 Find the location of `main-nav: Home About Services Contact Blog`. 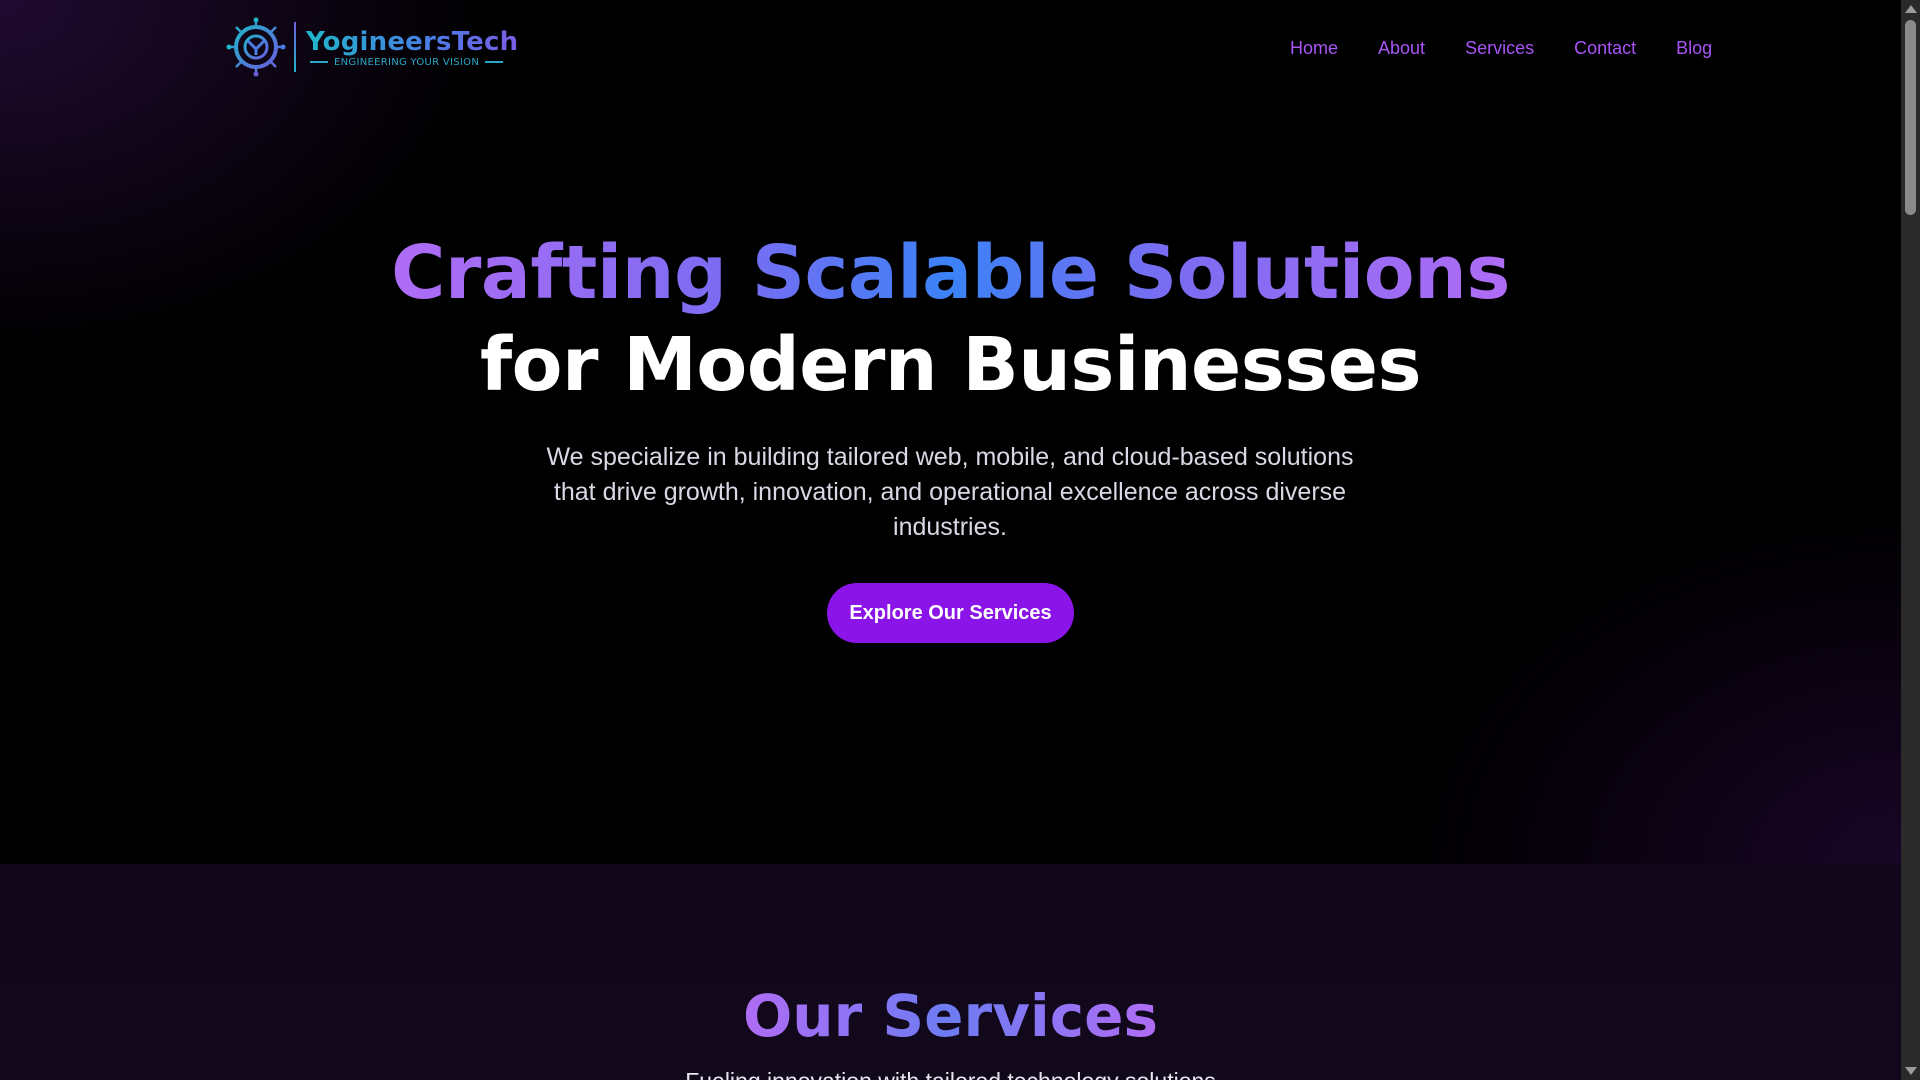

main-nav: Home About Services Contact Blog is located at coordinates (1501, 48).